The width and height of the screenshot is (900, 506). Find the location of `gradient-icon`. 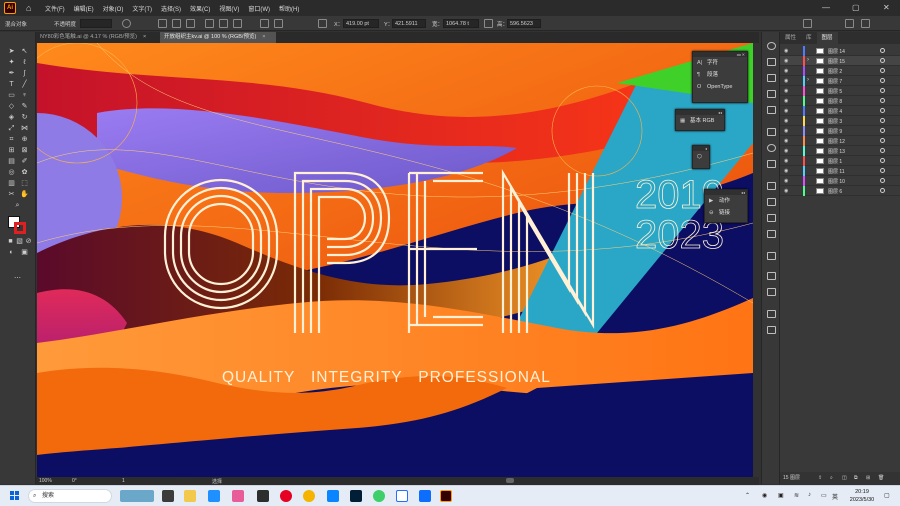

gradient-icon is located at coordinates (771, 148).